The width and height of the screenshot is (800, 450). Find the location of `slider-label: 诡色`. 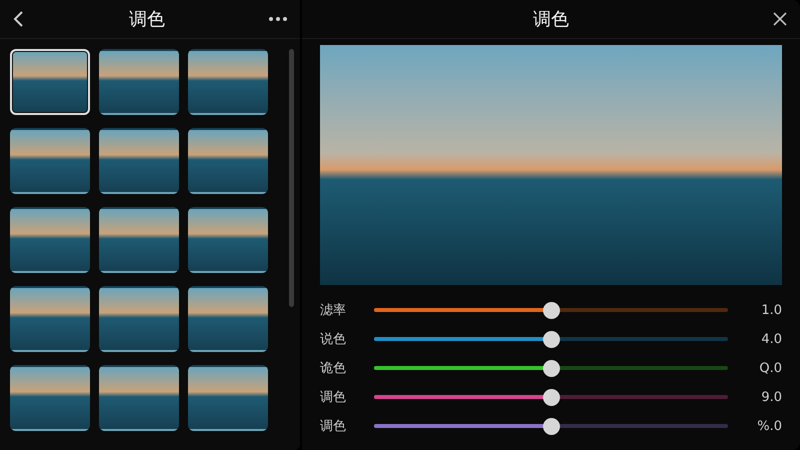

slider-label: 诡色 is located at coordinates (333, 368).